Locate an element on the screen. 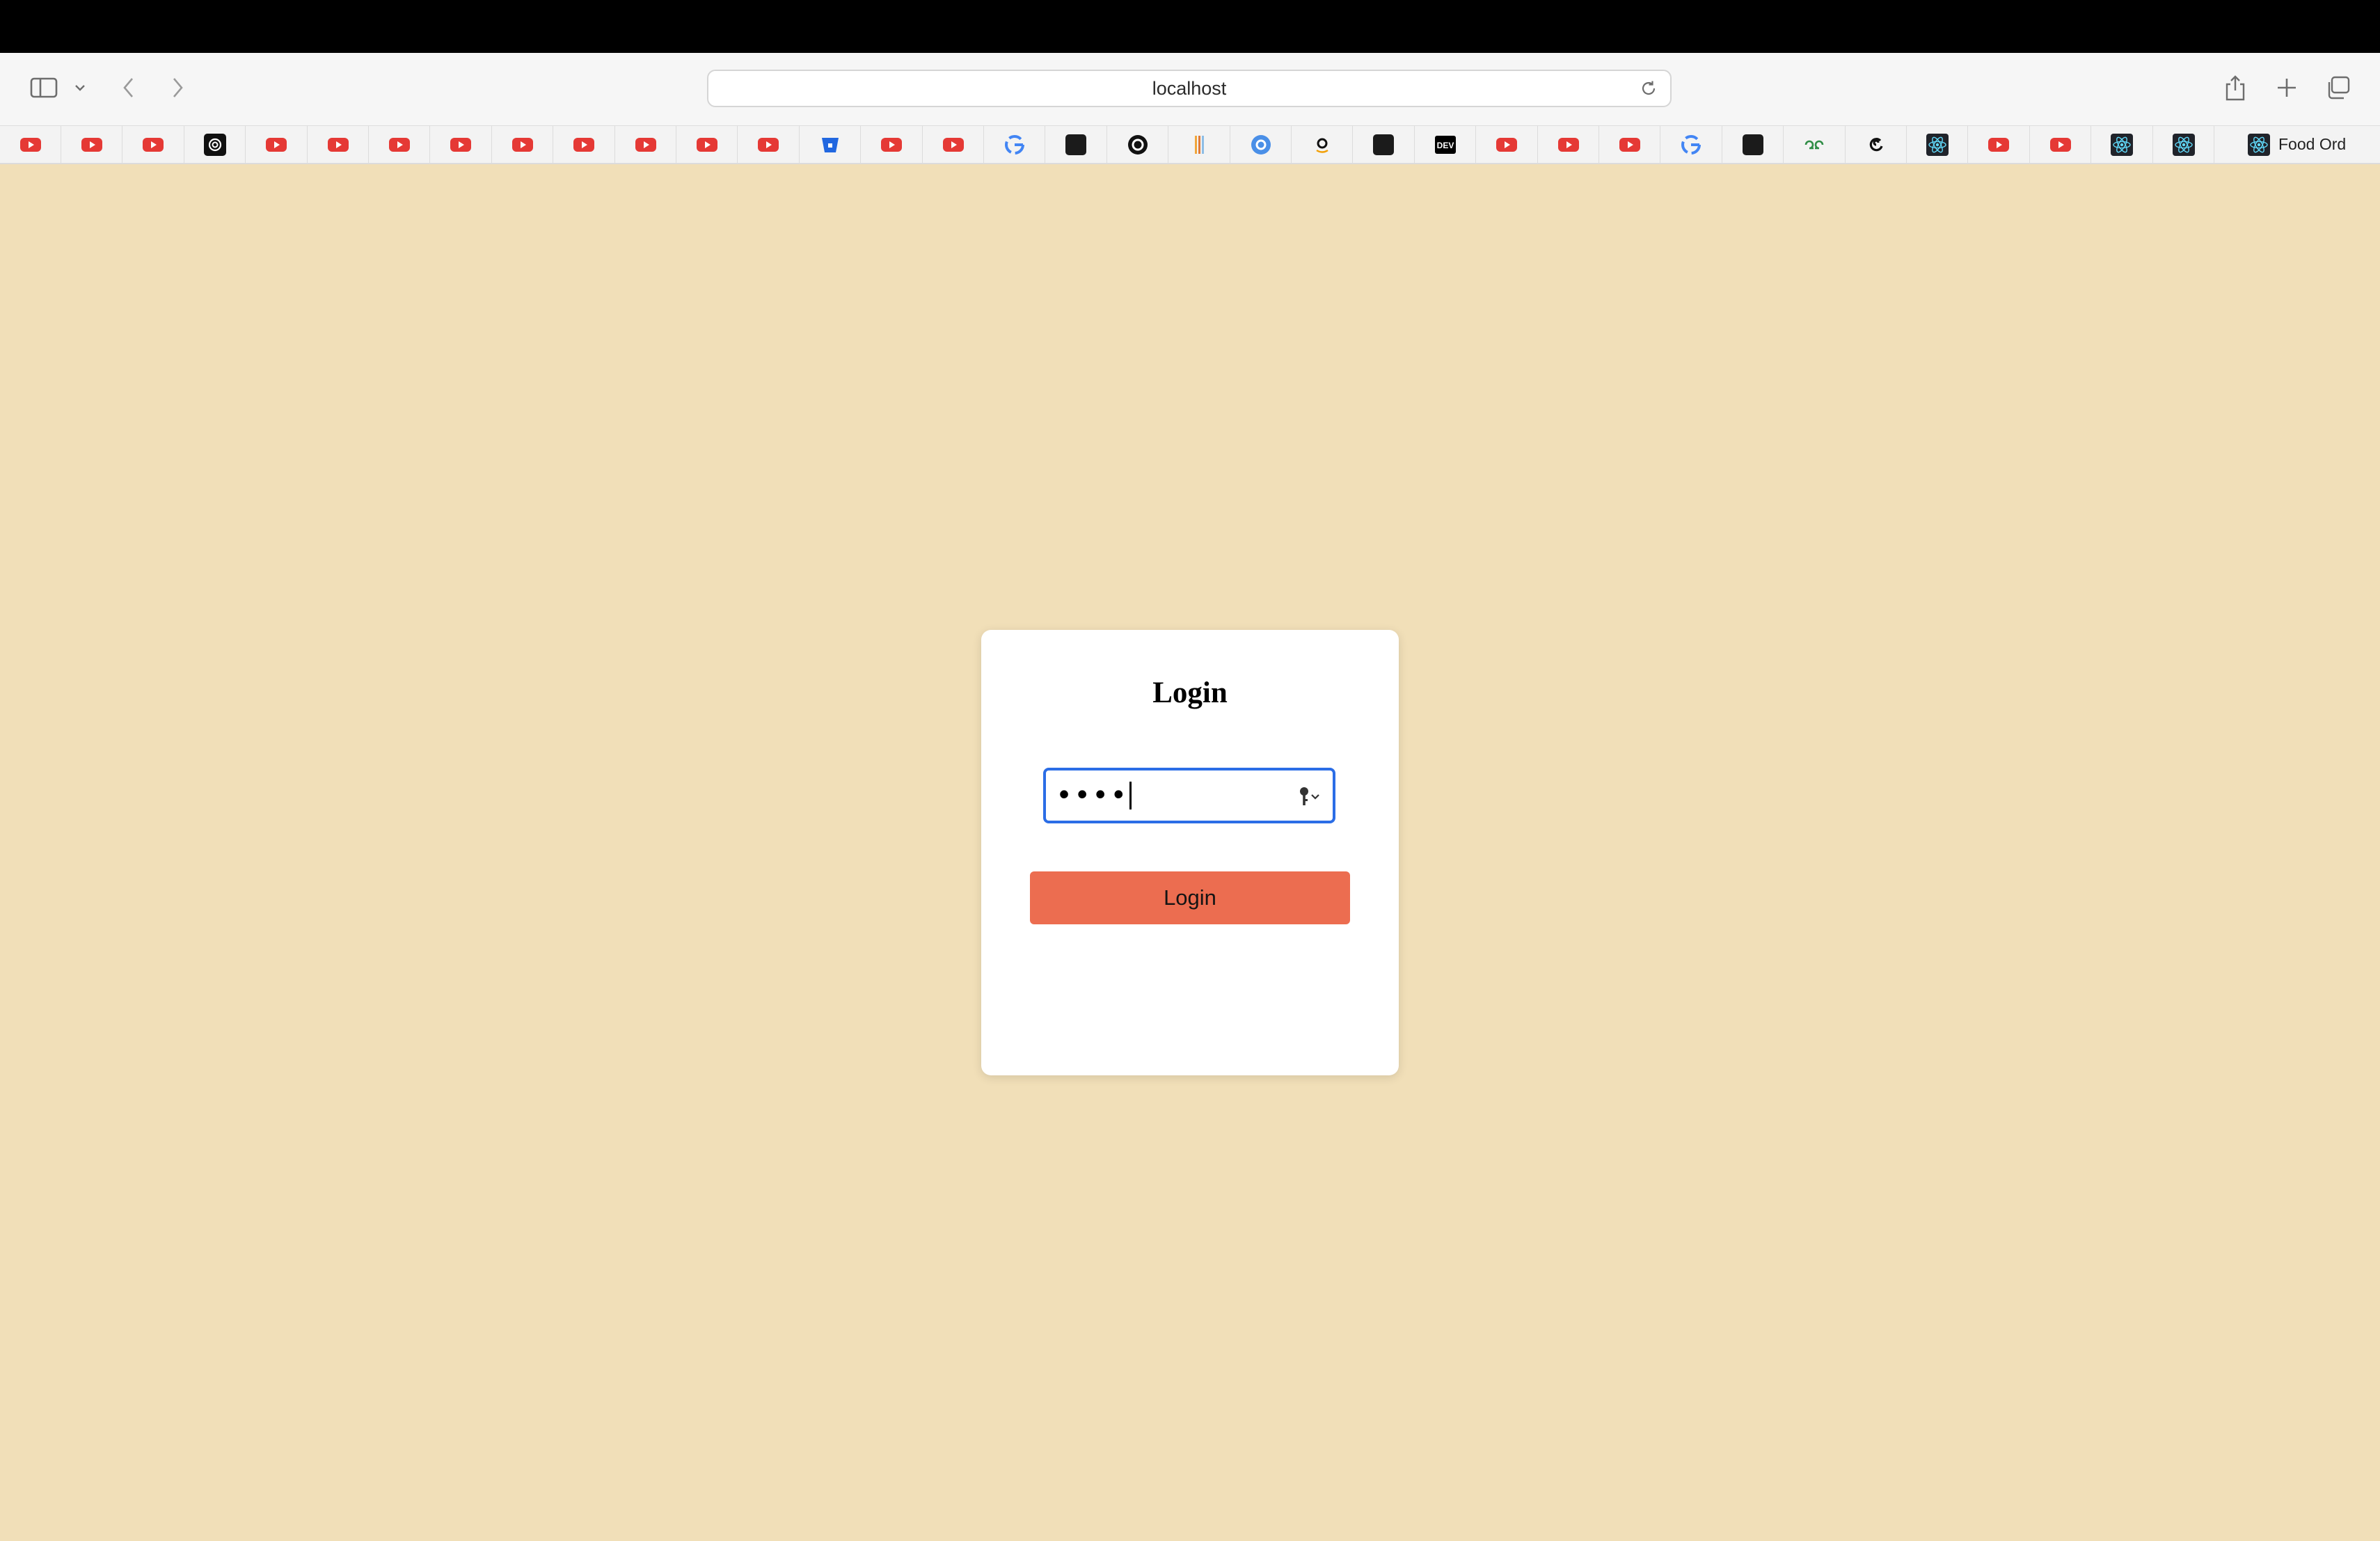 The width and height of the screenshot is (2380, 1541). bookmark-item: DEV is located at coordinates (1446, 144).